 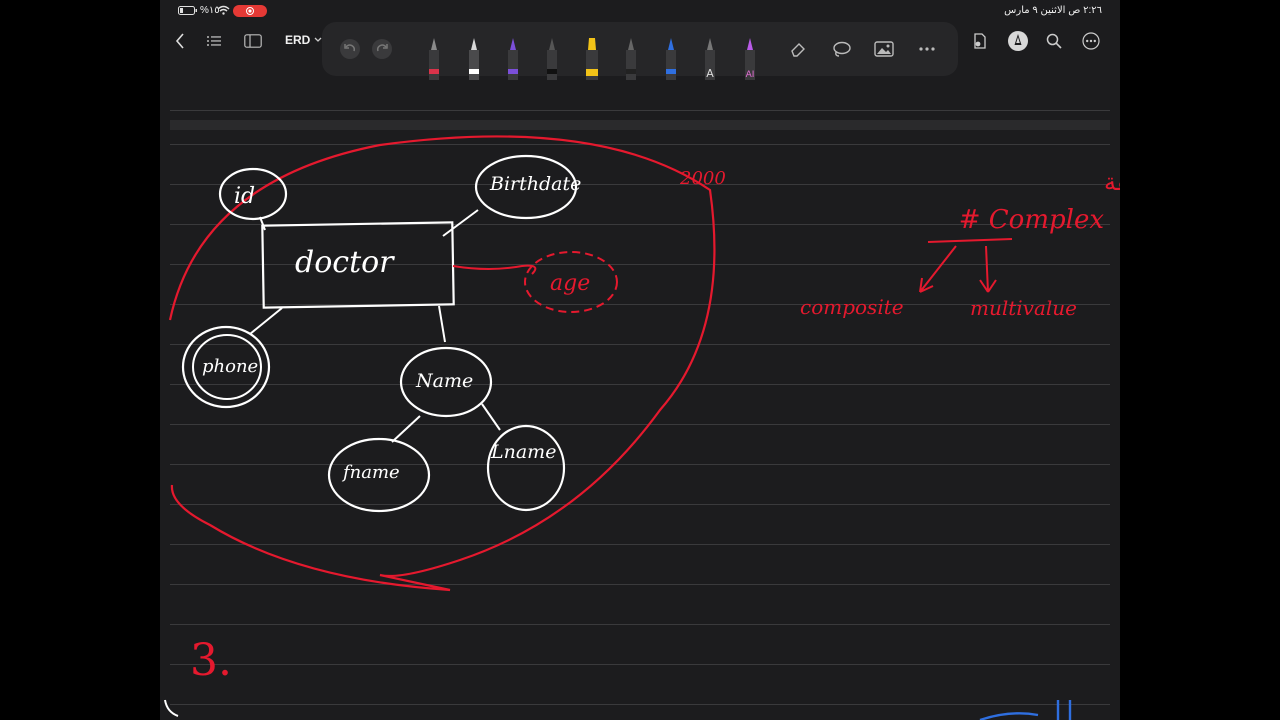 What do you see at coordinates (1112, 182) in the screenshot?
I see `derived-attribute-note: # الصف المشتقة` at bounding box center [1112, 182].